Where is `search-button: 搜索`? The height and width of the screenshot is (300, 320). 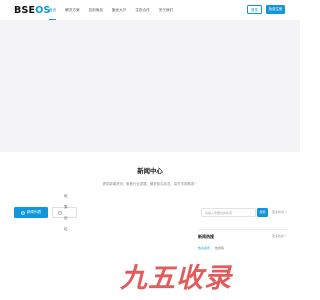
search-button: 搜索 is located at coordinates (262, 212).